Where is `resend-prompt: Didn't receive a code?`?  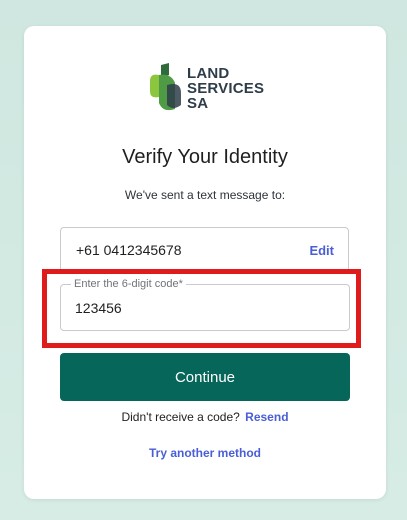 resend-prompt: Didn't receive a code? is located at coordinates (180, 417).